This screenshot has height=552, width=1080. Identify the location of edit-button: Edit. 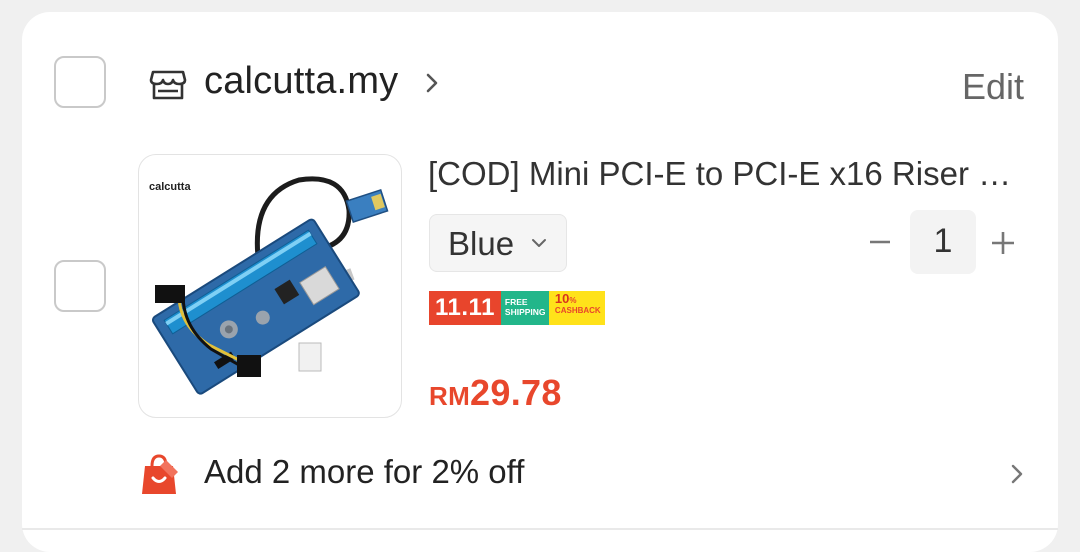
(993, 87).